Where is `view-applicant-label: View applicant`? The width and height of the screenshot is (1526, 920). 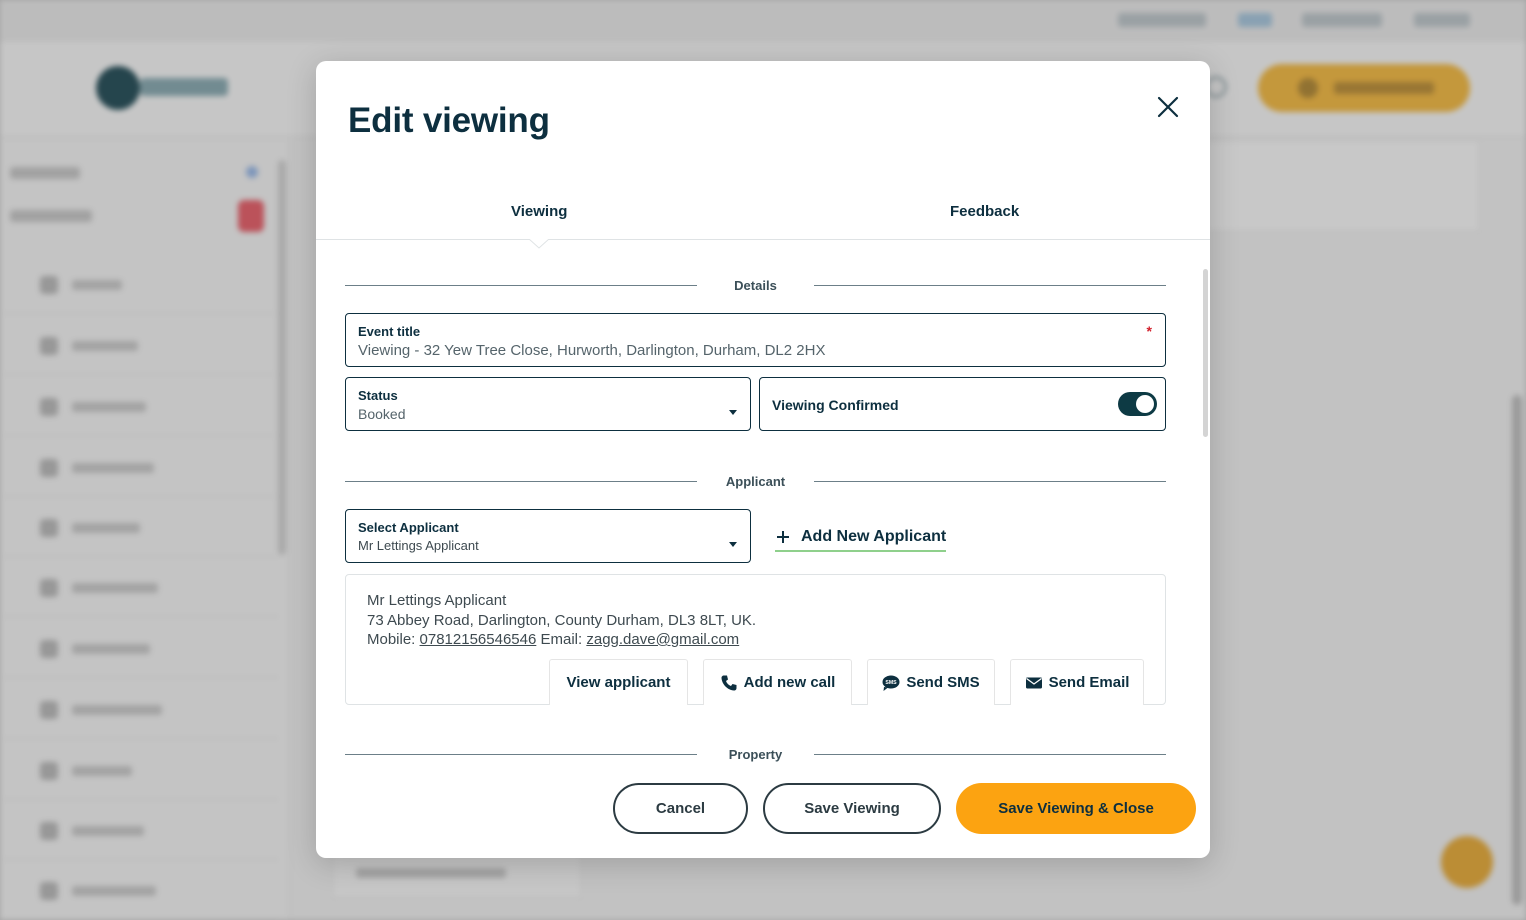 view-applicant-label: View applicant is located at coordinates (618, 682).